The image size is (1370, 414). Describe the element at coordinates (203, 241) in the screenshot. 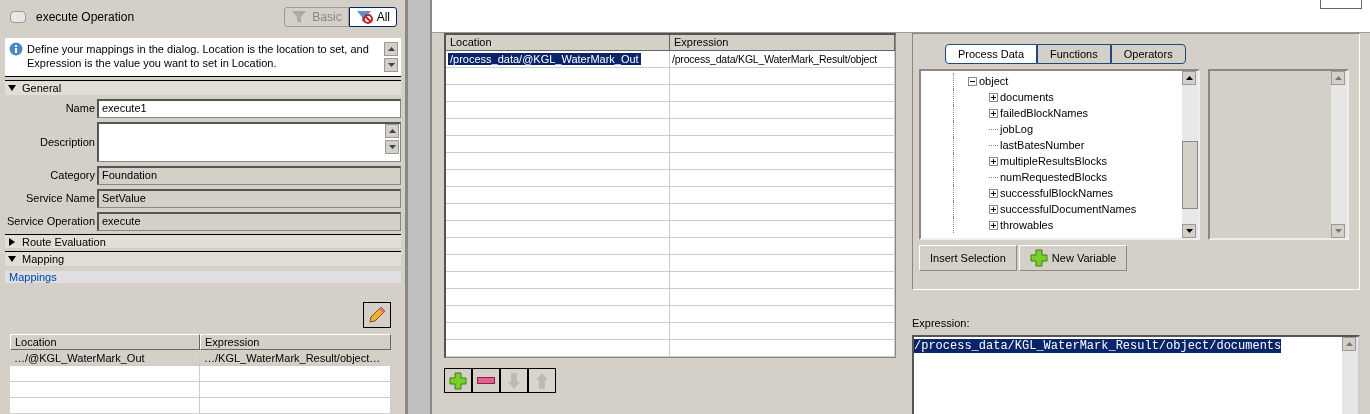

I see `section-header: Route Evaluation` at that location.